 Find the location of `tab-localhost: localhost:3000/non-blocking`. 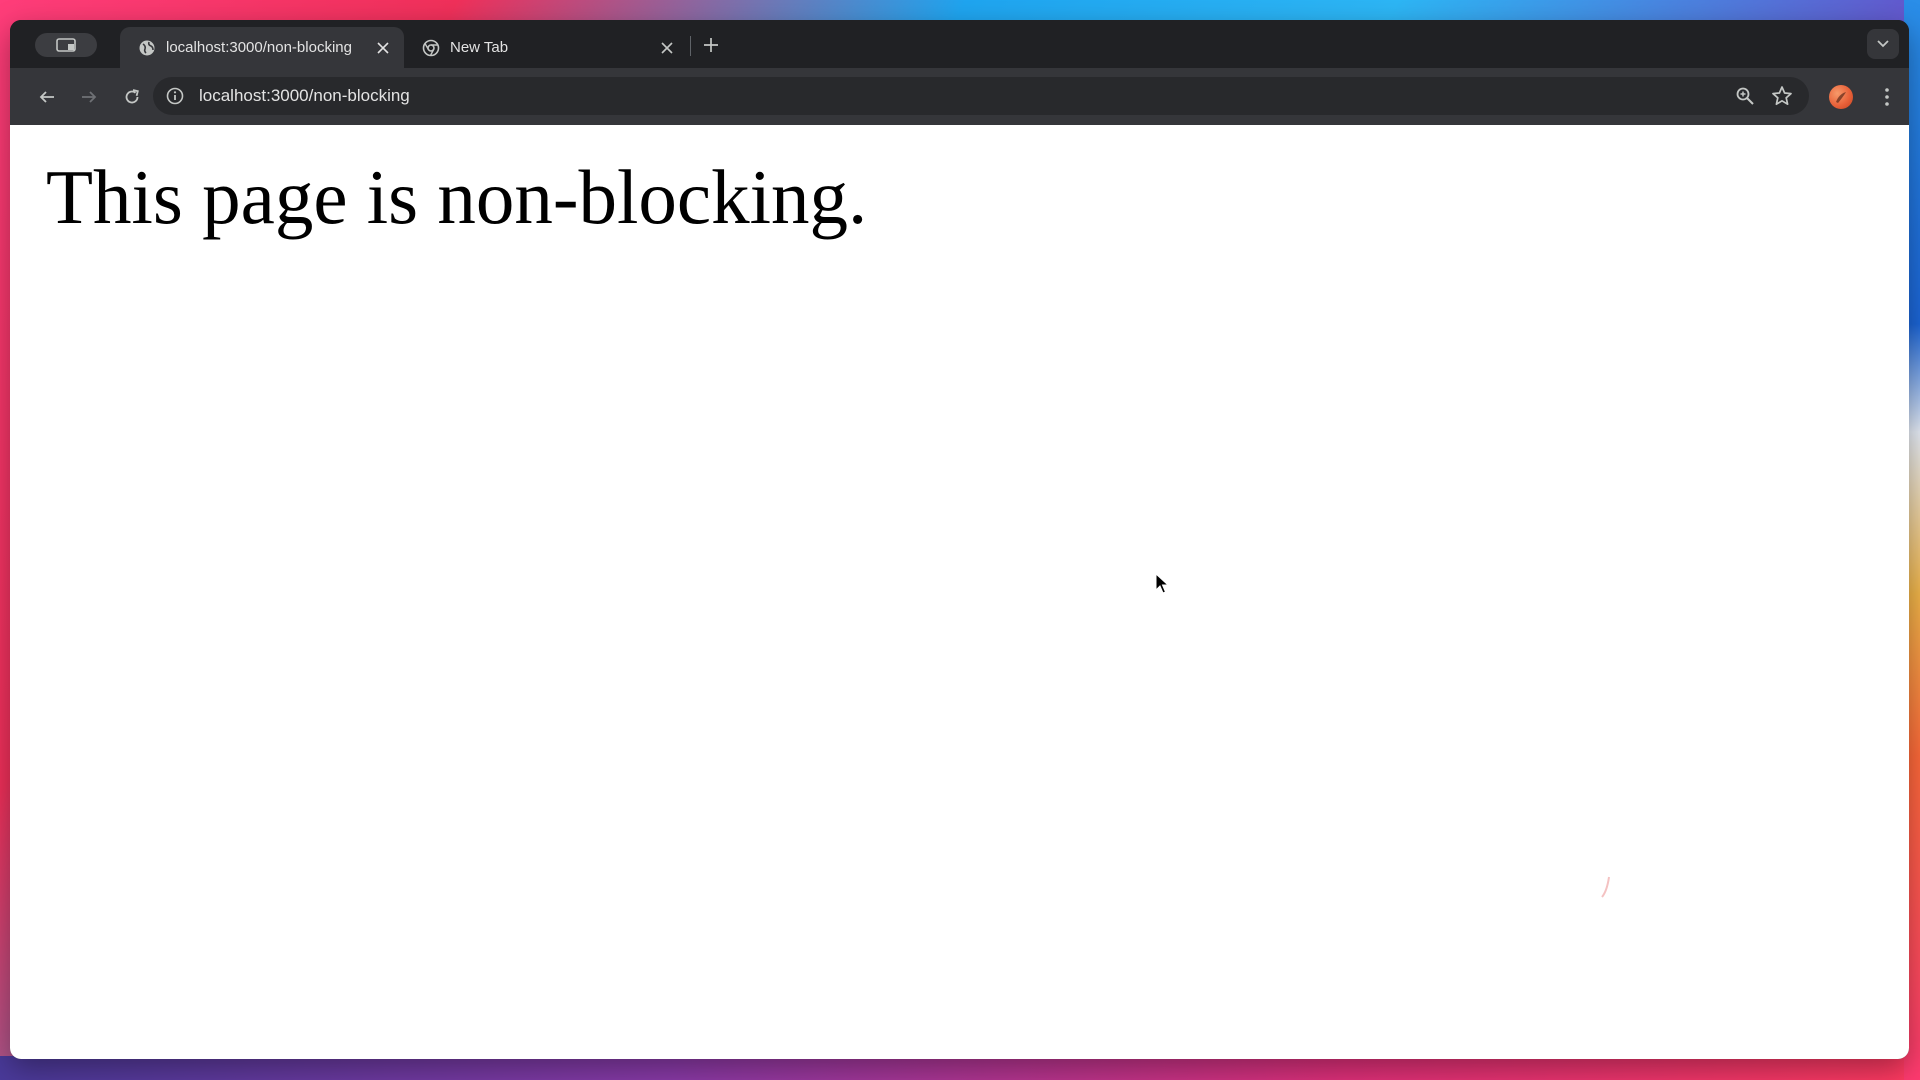

tab-localhost: localhost:3000/non-blocking is located at coordinates (262, 47).